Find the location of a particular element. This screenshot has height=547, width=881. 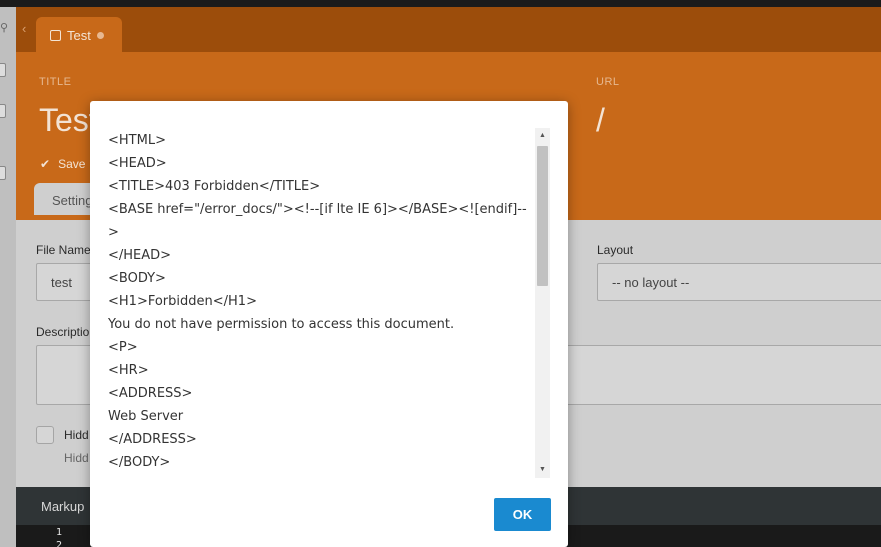

message-line: <P> is located at coordinates (123, 347).